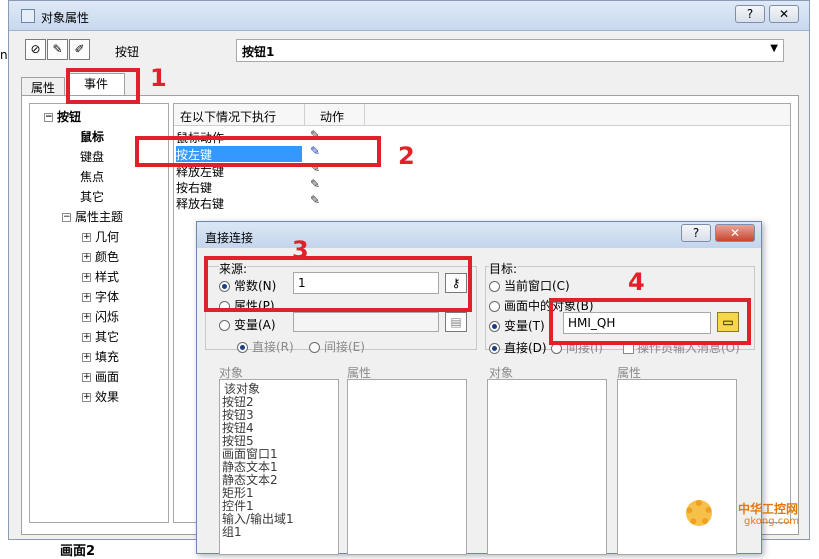  I want to click on target-variable-radio: 变量(T), so click(517, 325).